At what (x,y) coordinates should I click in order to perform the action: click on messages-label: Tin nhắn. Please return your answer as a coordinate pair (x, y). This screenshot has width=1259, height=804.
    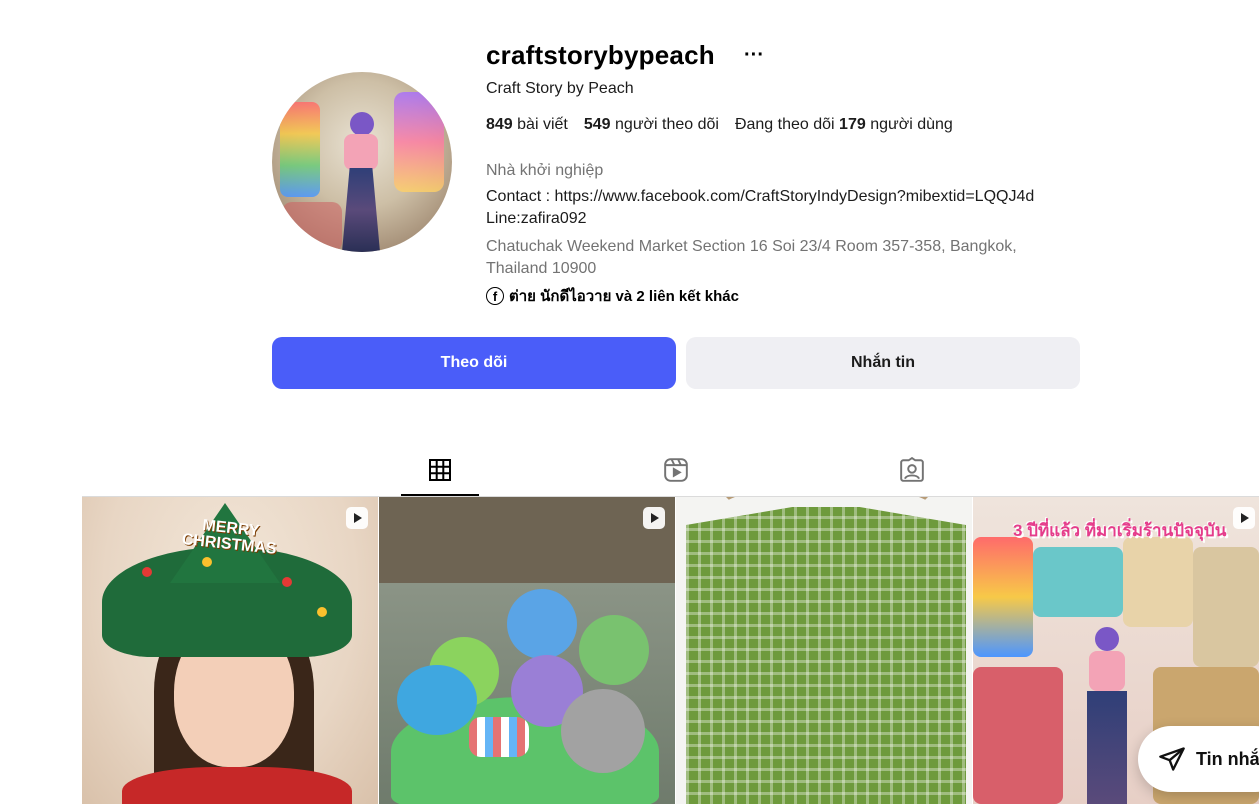
    Looking at the image, I should click on (1227, 758).